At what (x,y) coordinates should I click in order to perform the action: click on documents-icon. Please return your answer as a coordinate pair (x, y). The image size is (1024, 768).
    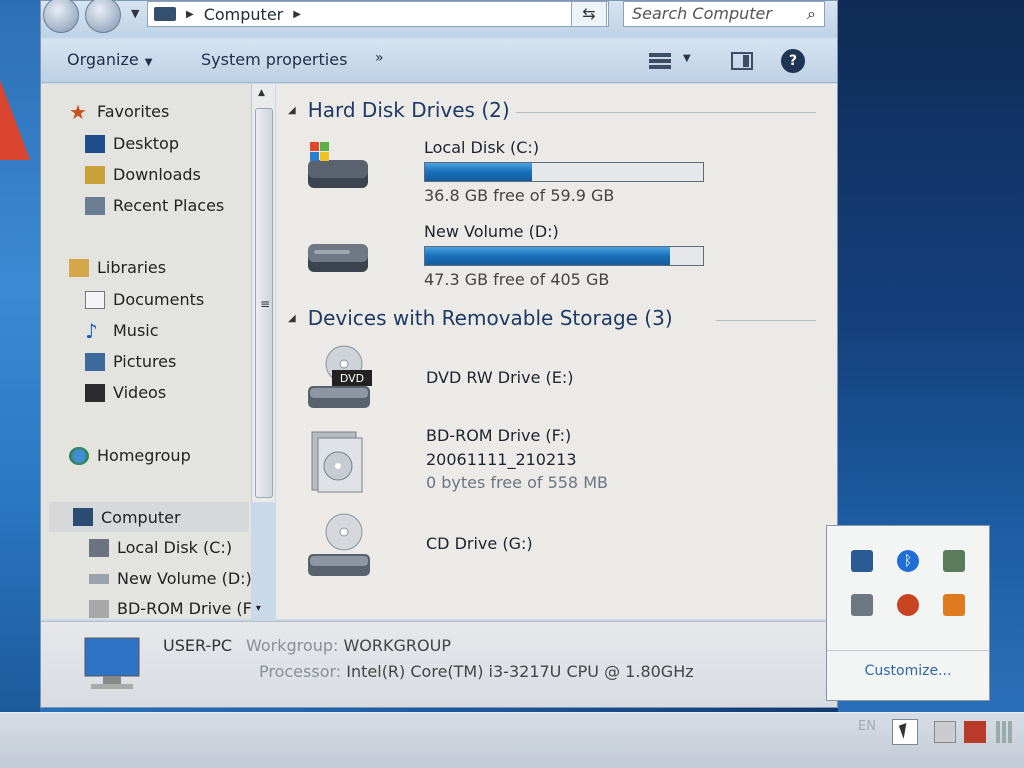
    Looking at the image, I should click on (95, 299).